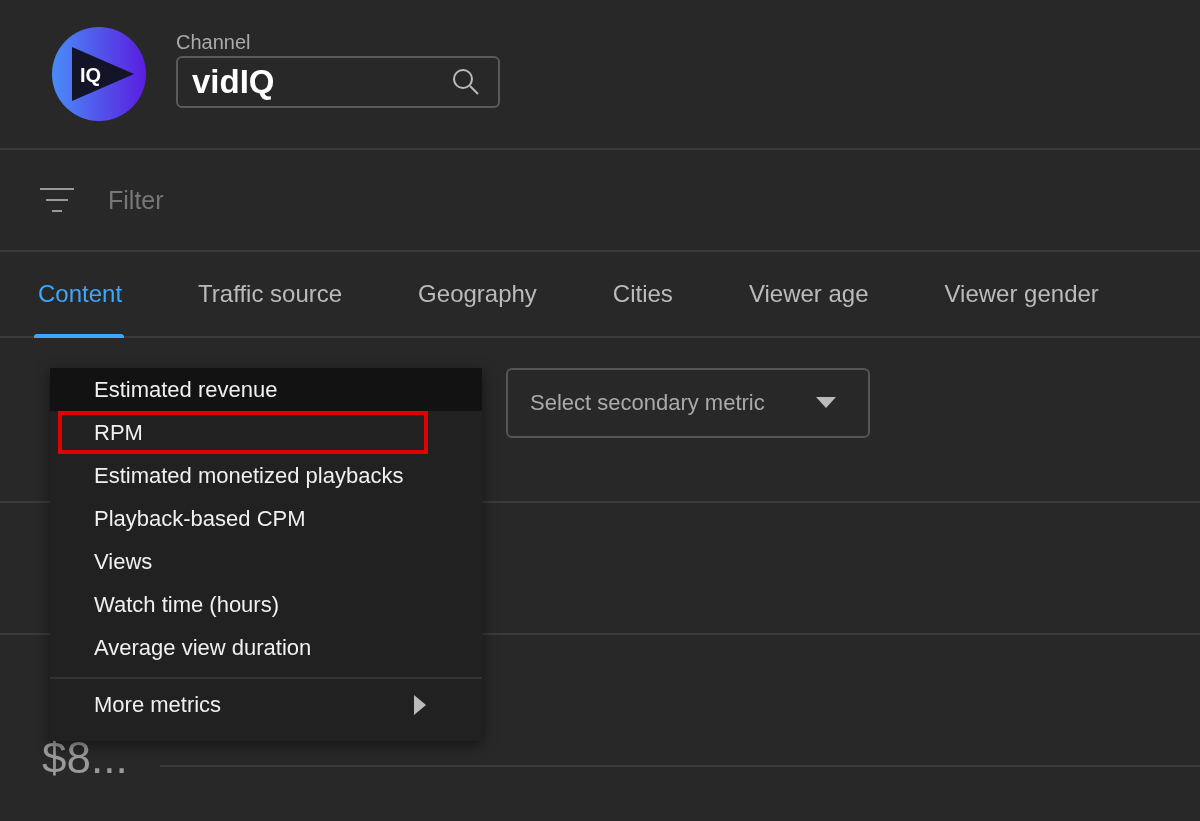  I want to click on channel-logo: IQ, so click(99, 74).